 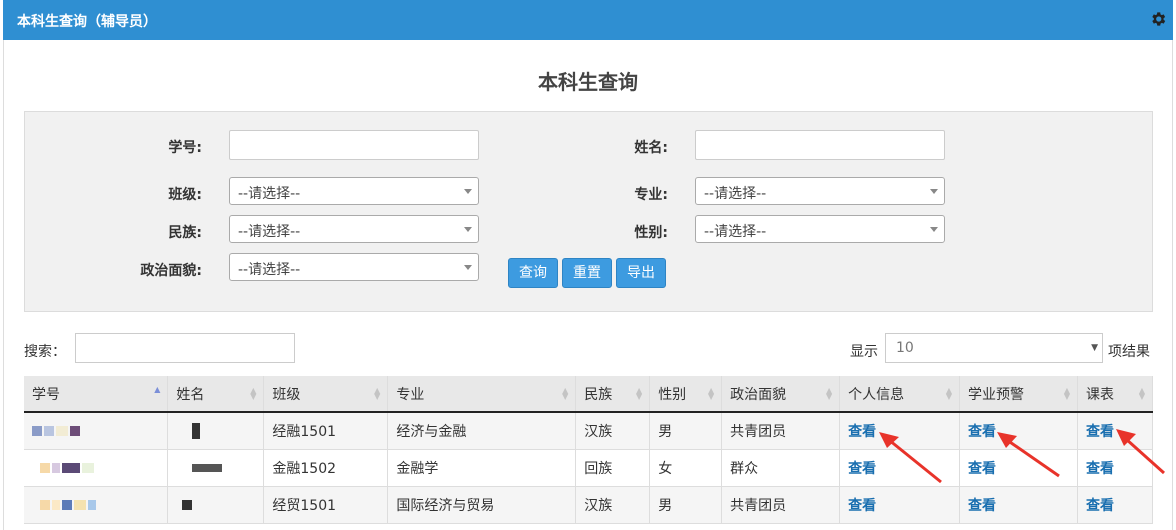 What do you see at coordinates (820, 191) in the screenshot?
I see `major-select: --请选择--` at bounding box center [820, 191].